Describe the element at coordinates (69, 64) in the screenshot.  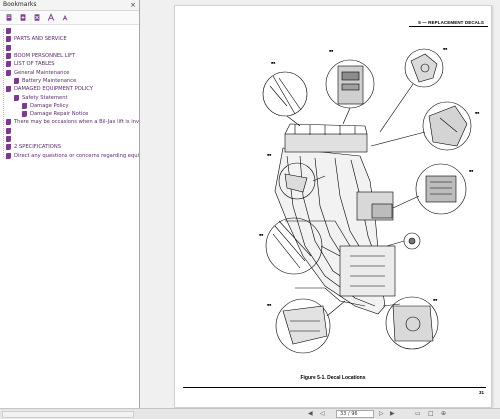
I see `bookmark-item: LIST OF TABLES` at that location.